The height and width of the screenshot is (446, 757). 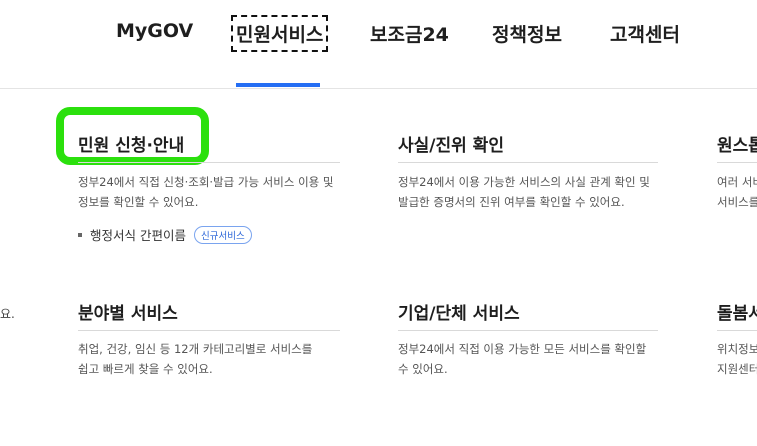 I want to click on desc-line: 여러 서비, so click(x=737, y=182).